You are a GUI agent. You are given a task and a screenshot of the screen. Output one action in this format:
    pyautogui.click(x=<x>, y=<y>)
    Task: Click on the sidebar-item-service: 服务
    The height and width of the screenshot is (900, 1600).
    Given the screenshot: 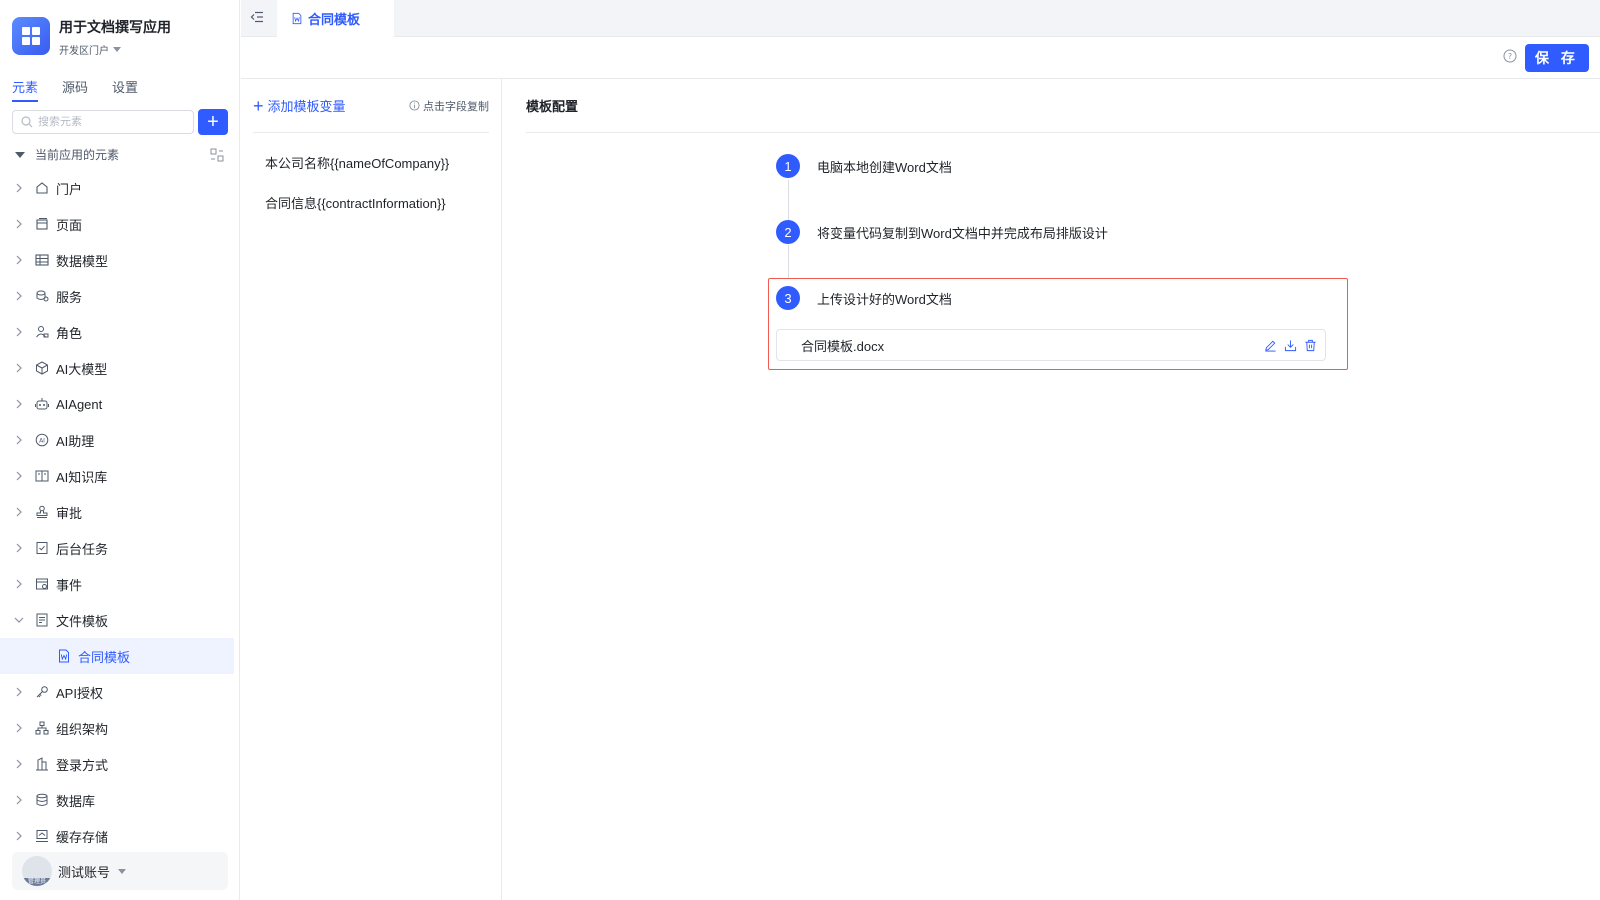 What is the action you would take?
    pyautogui.click(x=117, y=296)
    